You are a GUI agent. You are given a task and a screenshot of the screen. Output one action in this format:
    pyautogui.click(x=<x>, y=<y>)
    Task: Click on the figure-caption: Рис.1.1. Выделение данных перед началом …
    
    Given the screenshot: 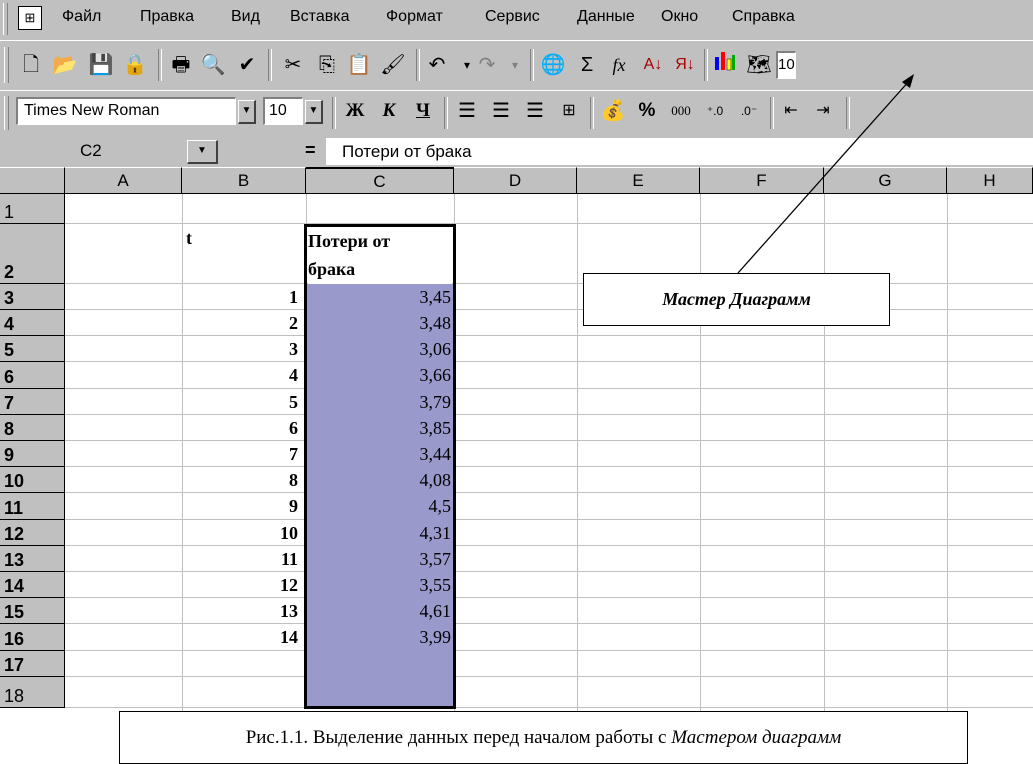 What is the action you would take?
    pyautogui.click(x=543, y=737)
    